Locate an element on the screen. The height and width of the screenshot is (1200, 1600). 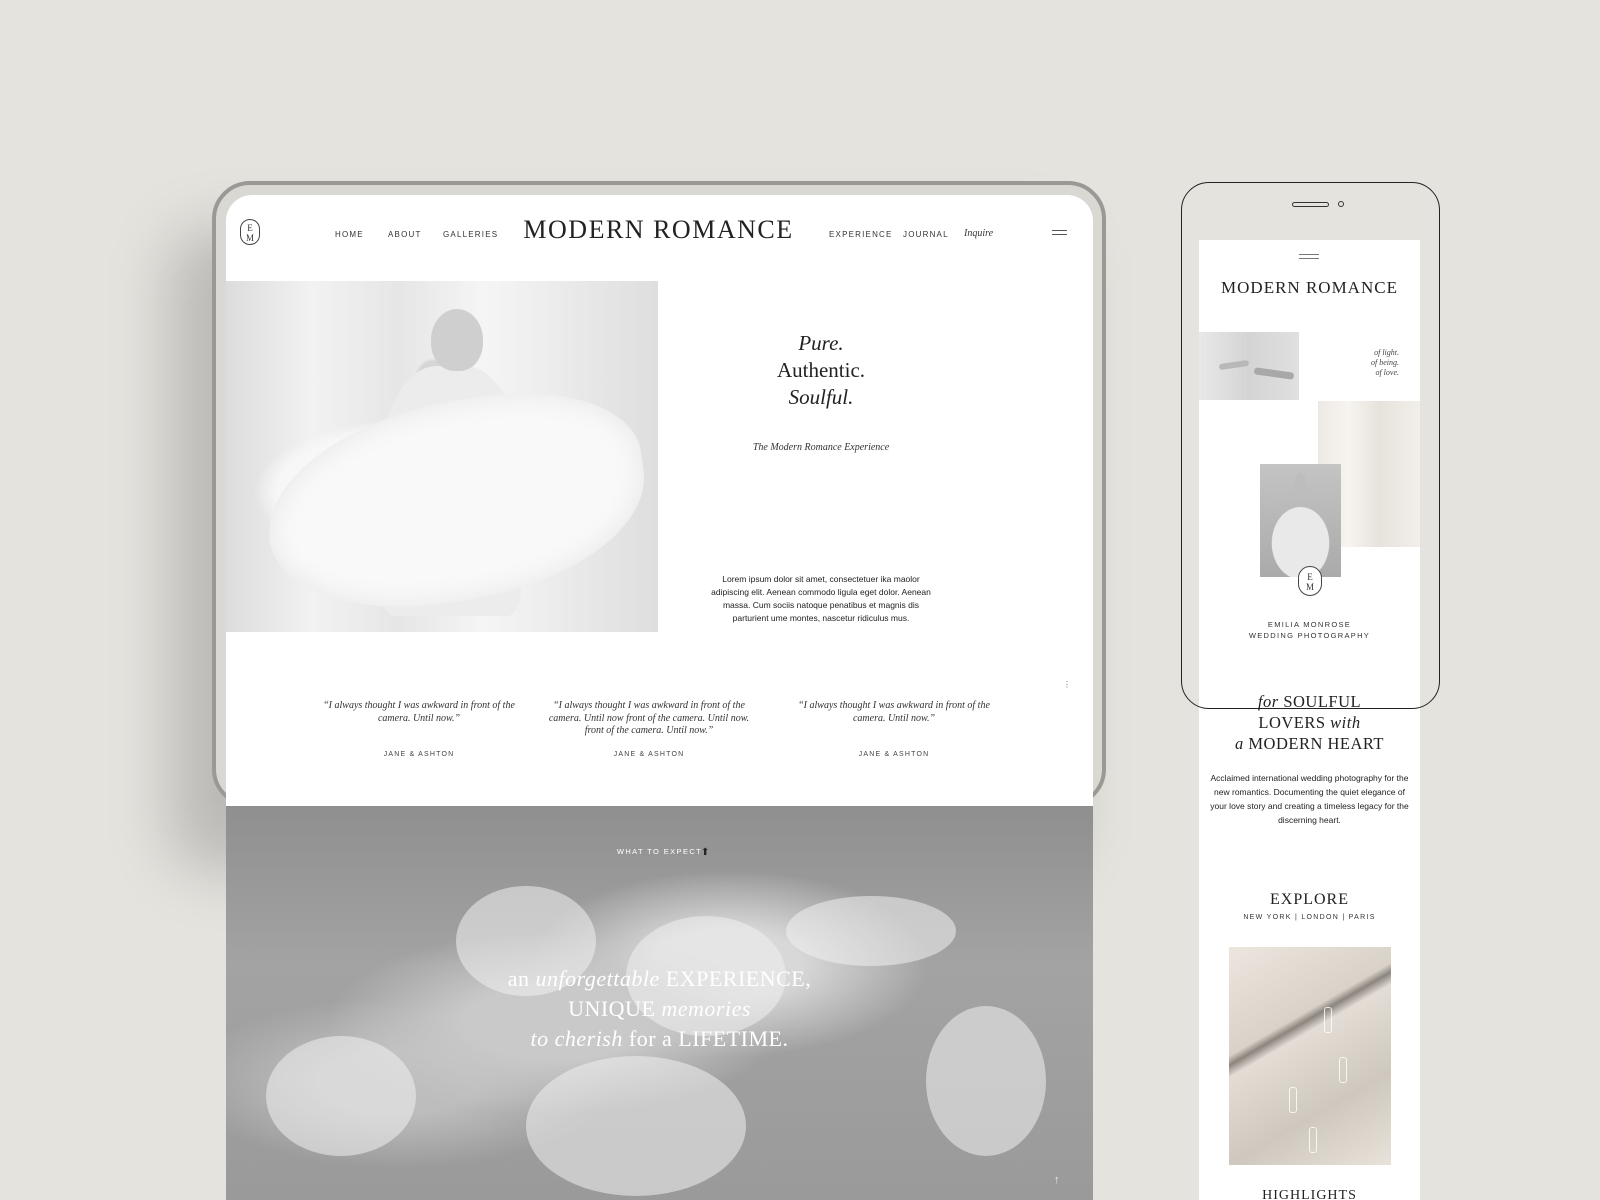
expect-text: for a LIFETIME. is located at coordinates (705, 1038).